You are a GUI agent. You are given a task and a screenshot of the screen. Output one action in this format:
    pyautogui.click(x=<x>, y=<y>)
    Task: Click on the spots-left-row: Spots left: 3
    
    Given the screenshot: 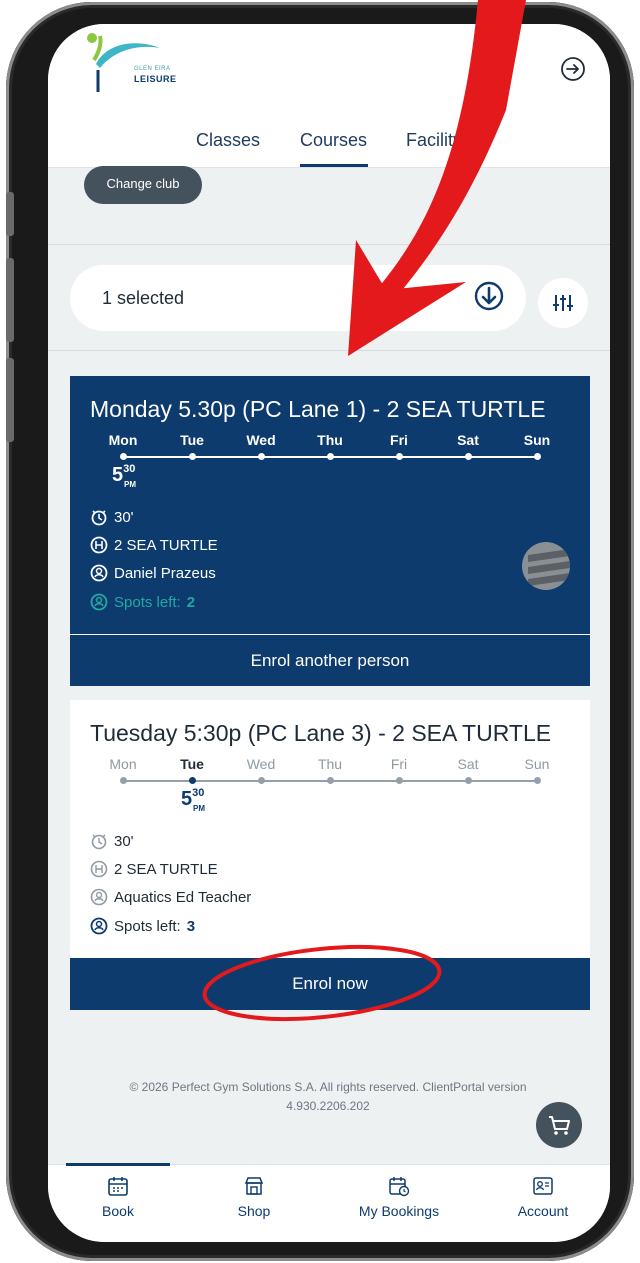 What is the action you would take?
    pyautogui.click(x=142, y=926)
    